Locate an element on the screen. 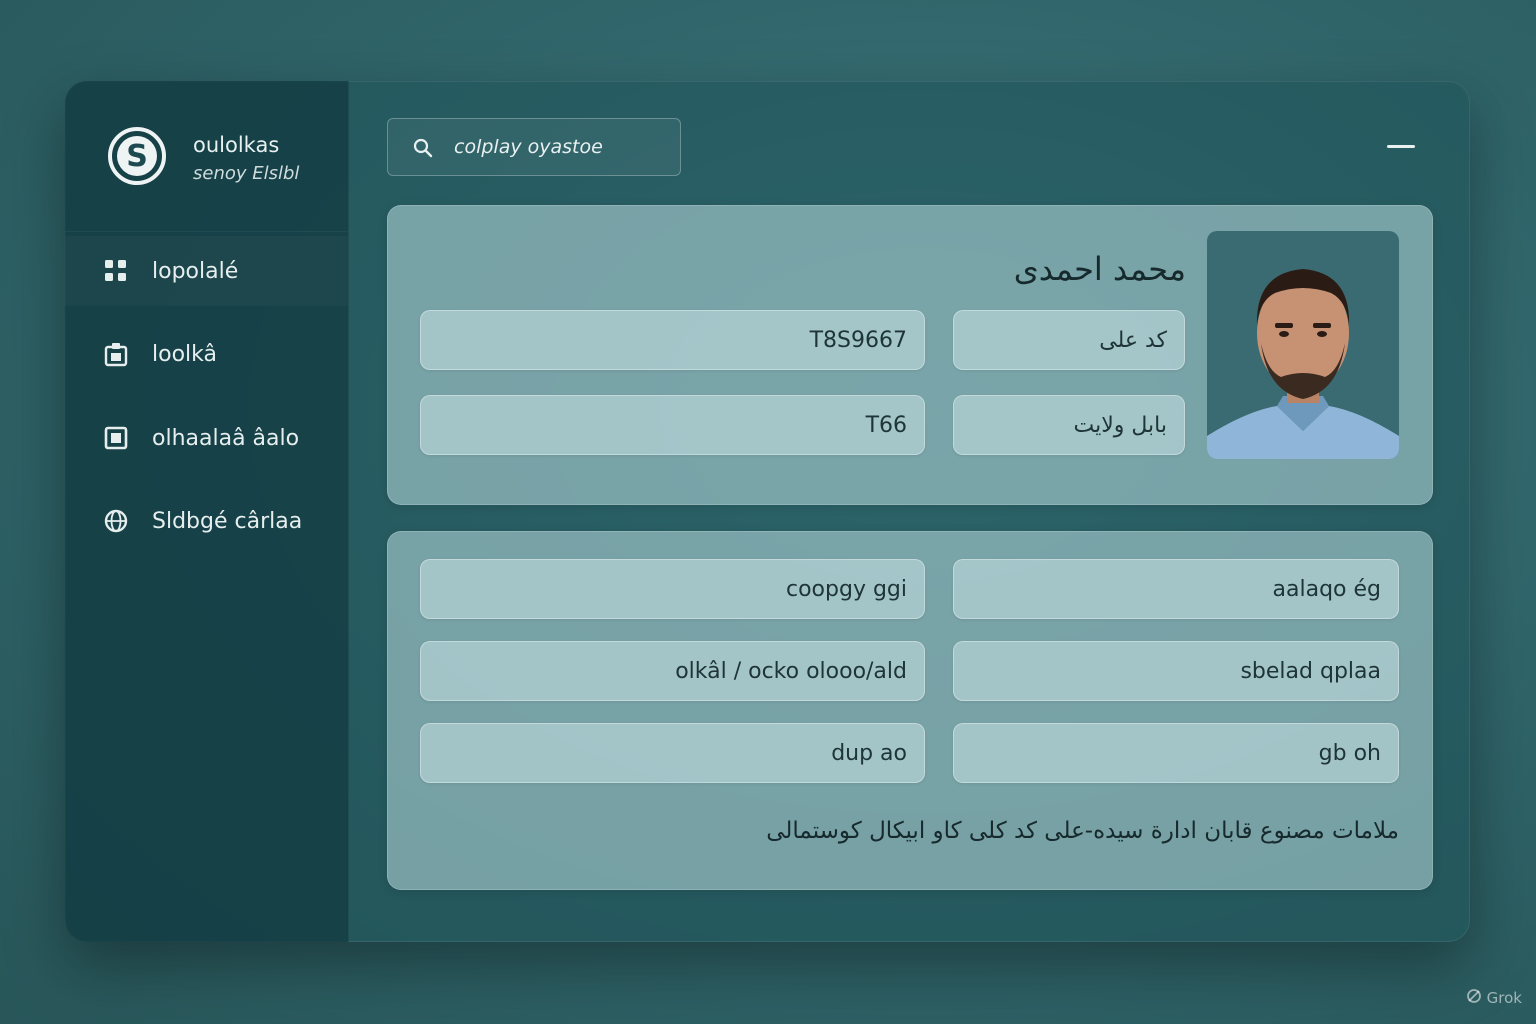 The height and width of the screenshot is (1024, 1536). grid-icon is located at coordinates (116, 271).